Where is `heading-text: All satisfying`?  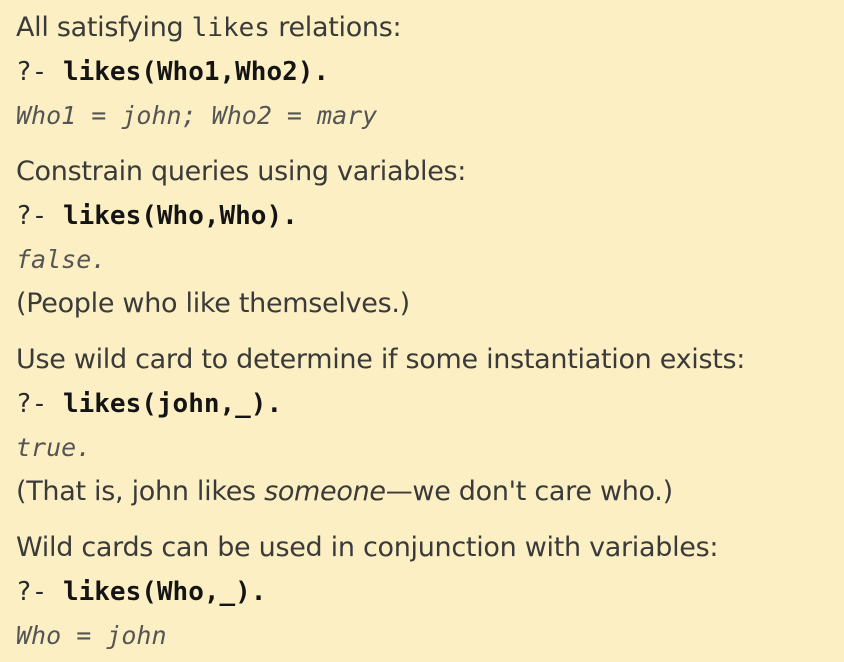
heading-text: All satisfying is located at coordinates (104, 27).